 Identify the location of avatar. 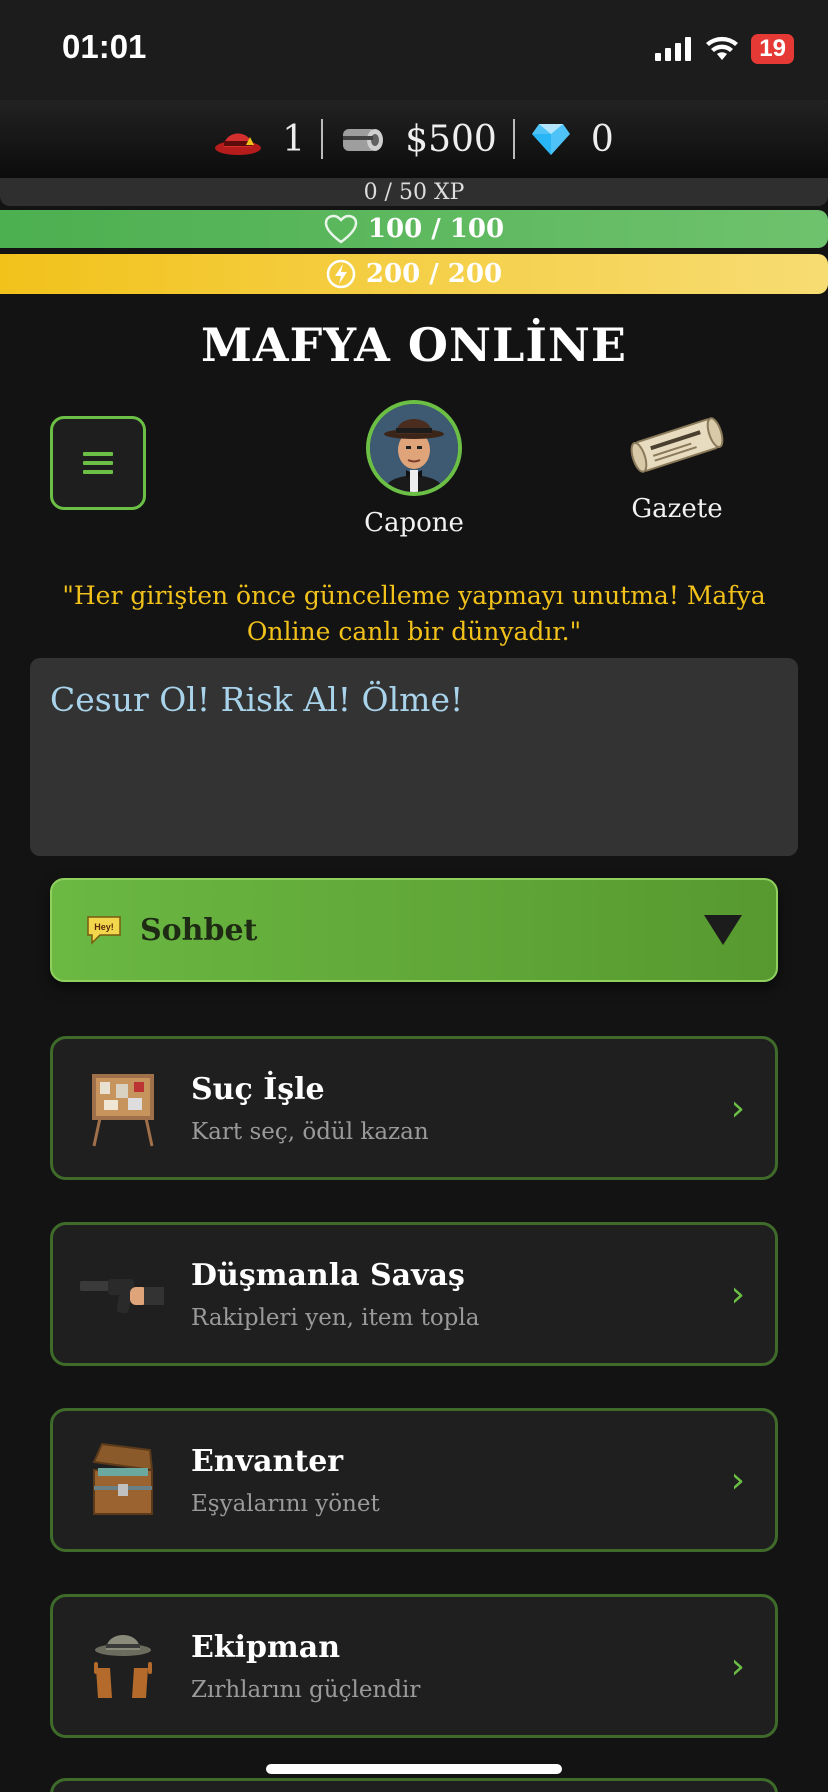
(414, 448).